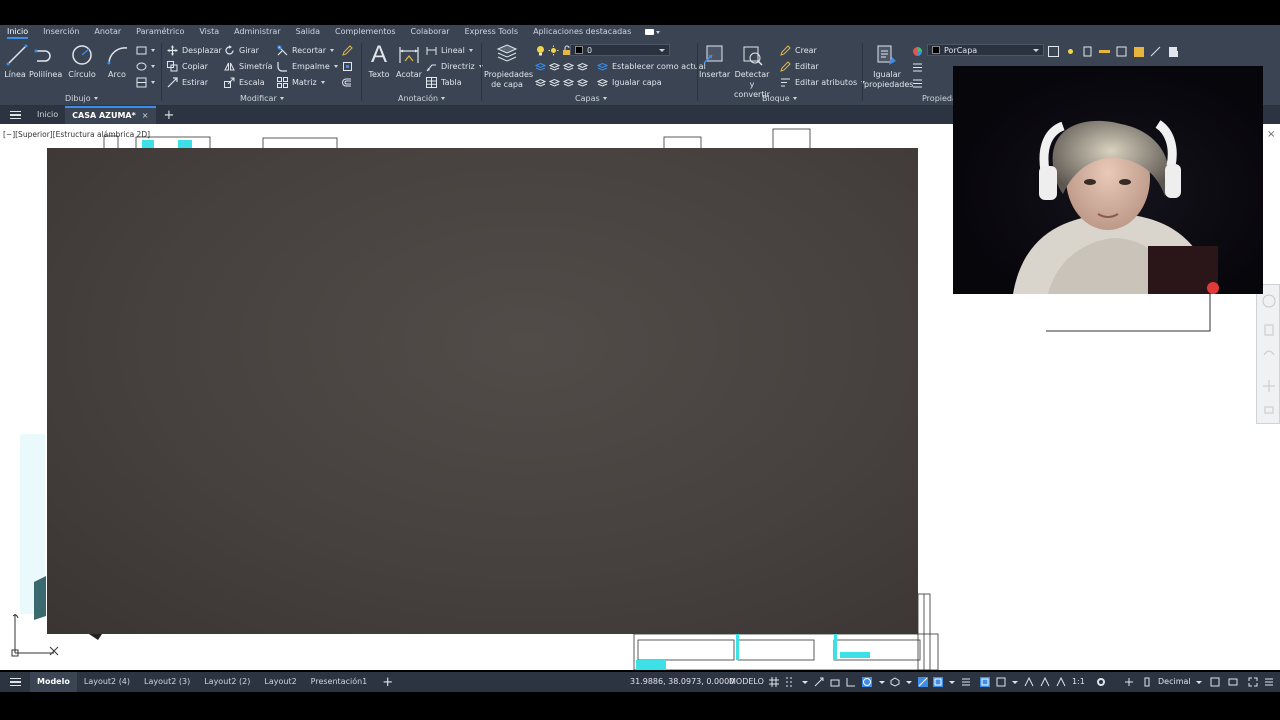  Describe the element at coordinates (582, 82) in the screenshot. I see `layer-unisolate-icon` at that location.